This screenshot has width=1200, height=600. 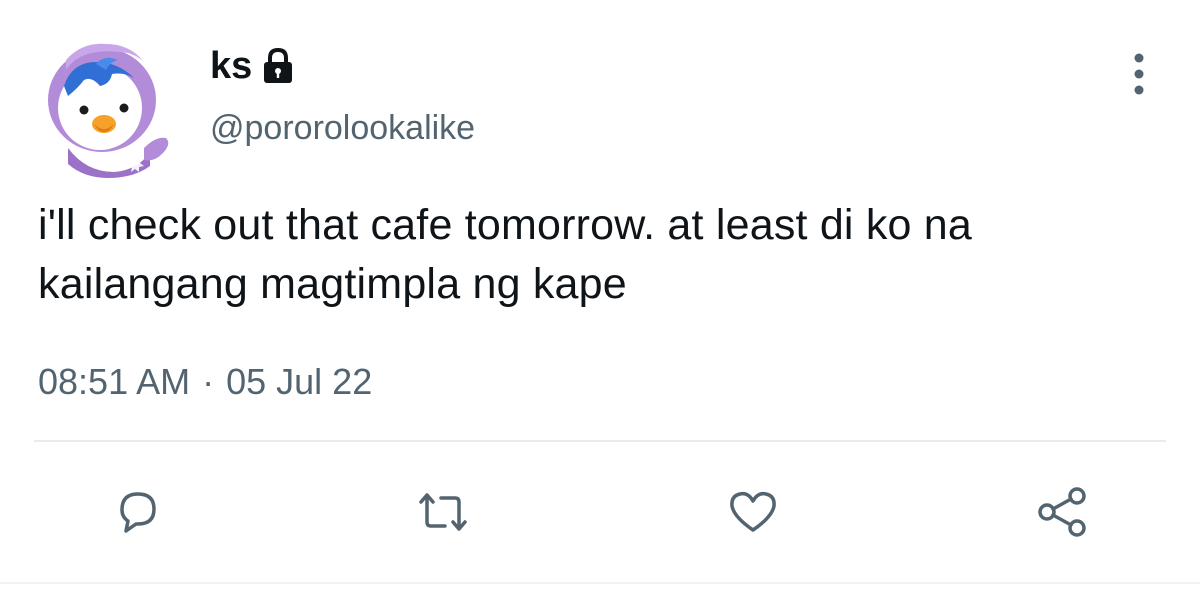 I want to click on tweet-timestamp: 08:51 AM · 05 Jul 22, so click(x=205, y=382).